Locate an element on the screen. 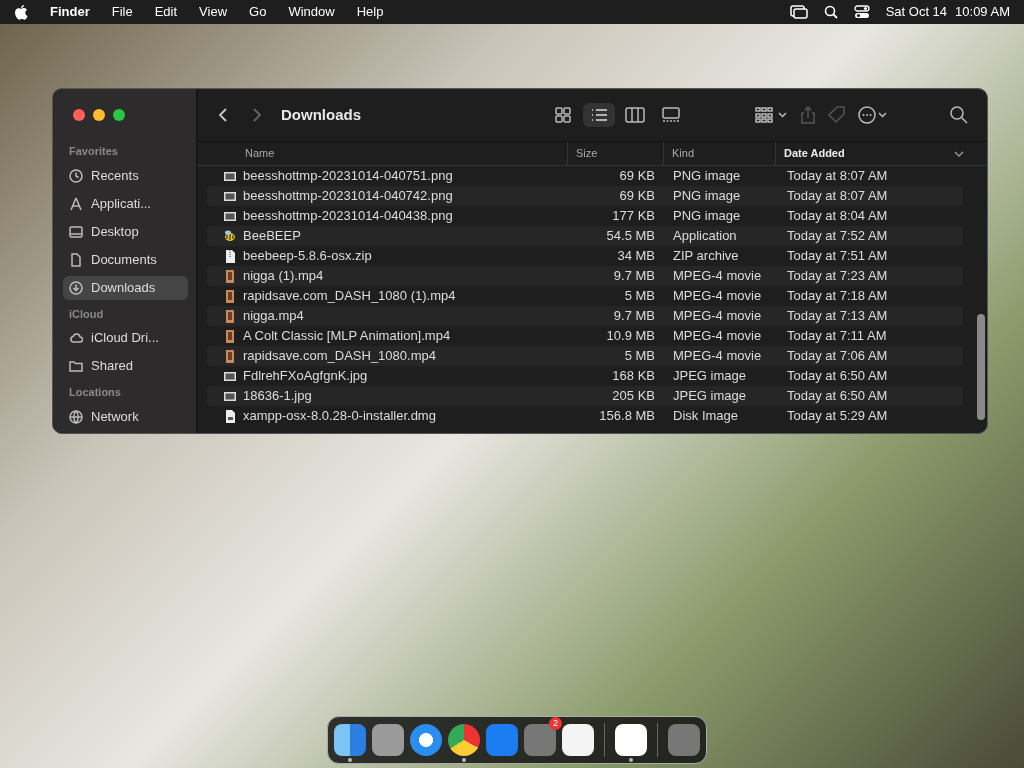 The height and width of the screenshot is (768, 1024). sidebar-heading: Locations is located at coordinates (95, 392).